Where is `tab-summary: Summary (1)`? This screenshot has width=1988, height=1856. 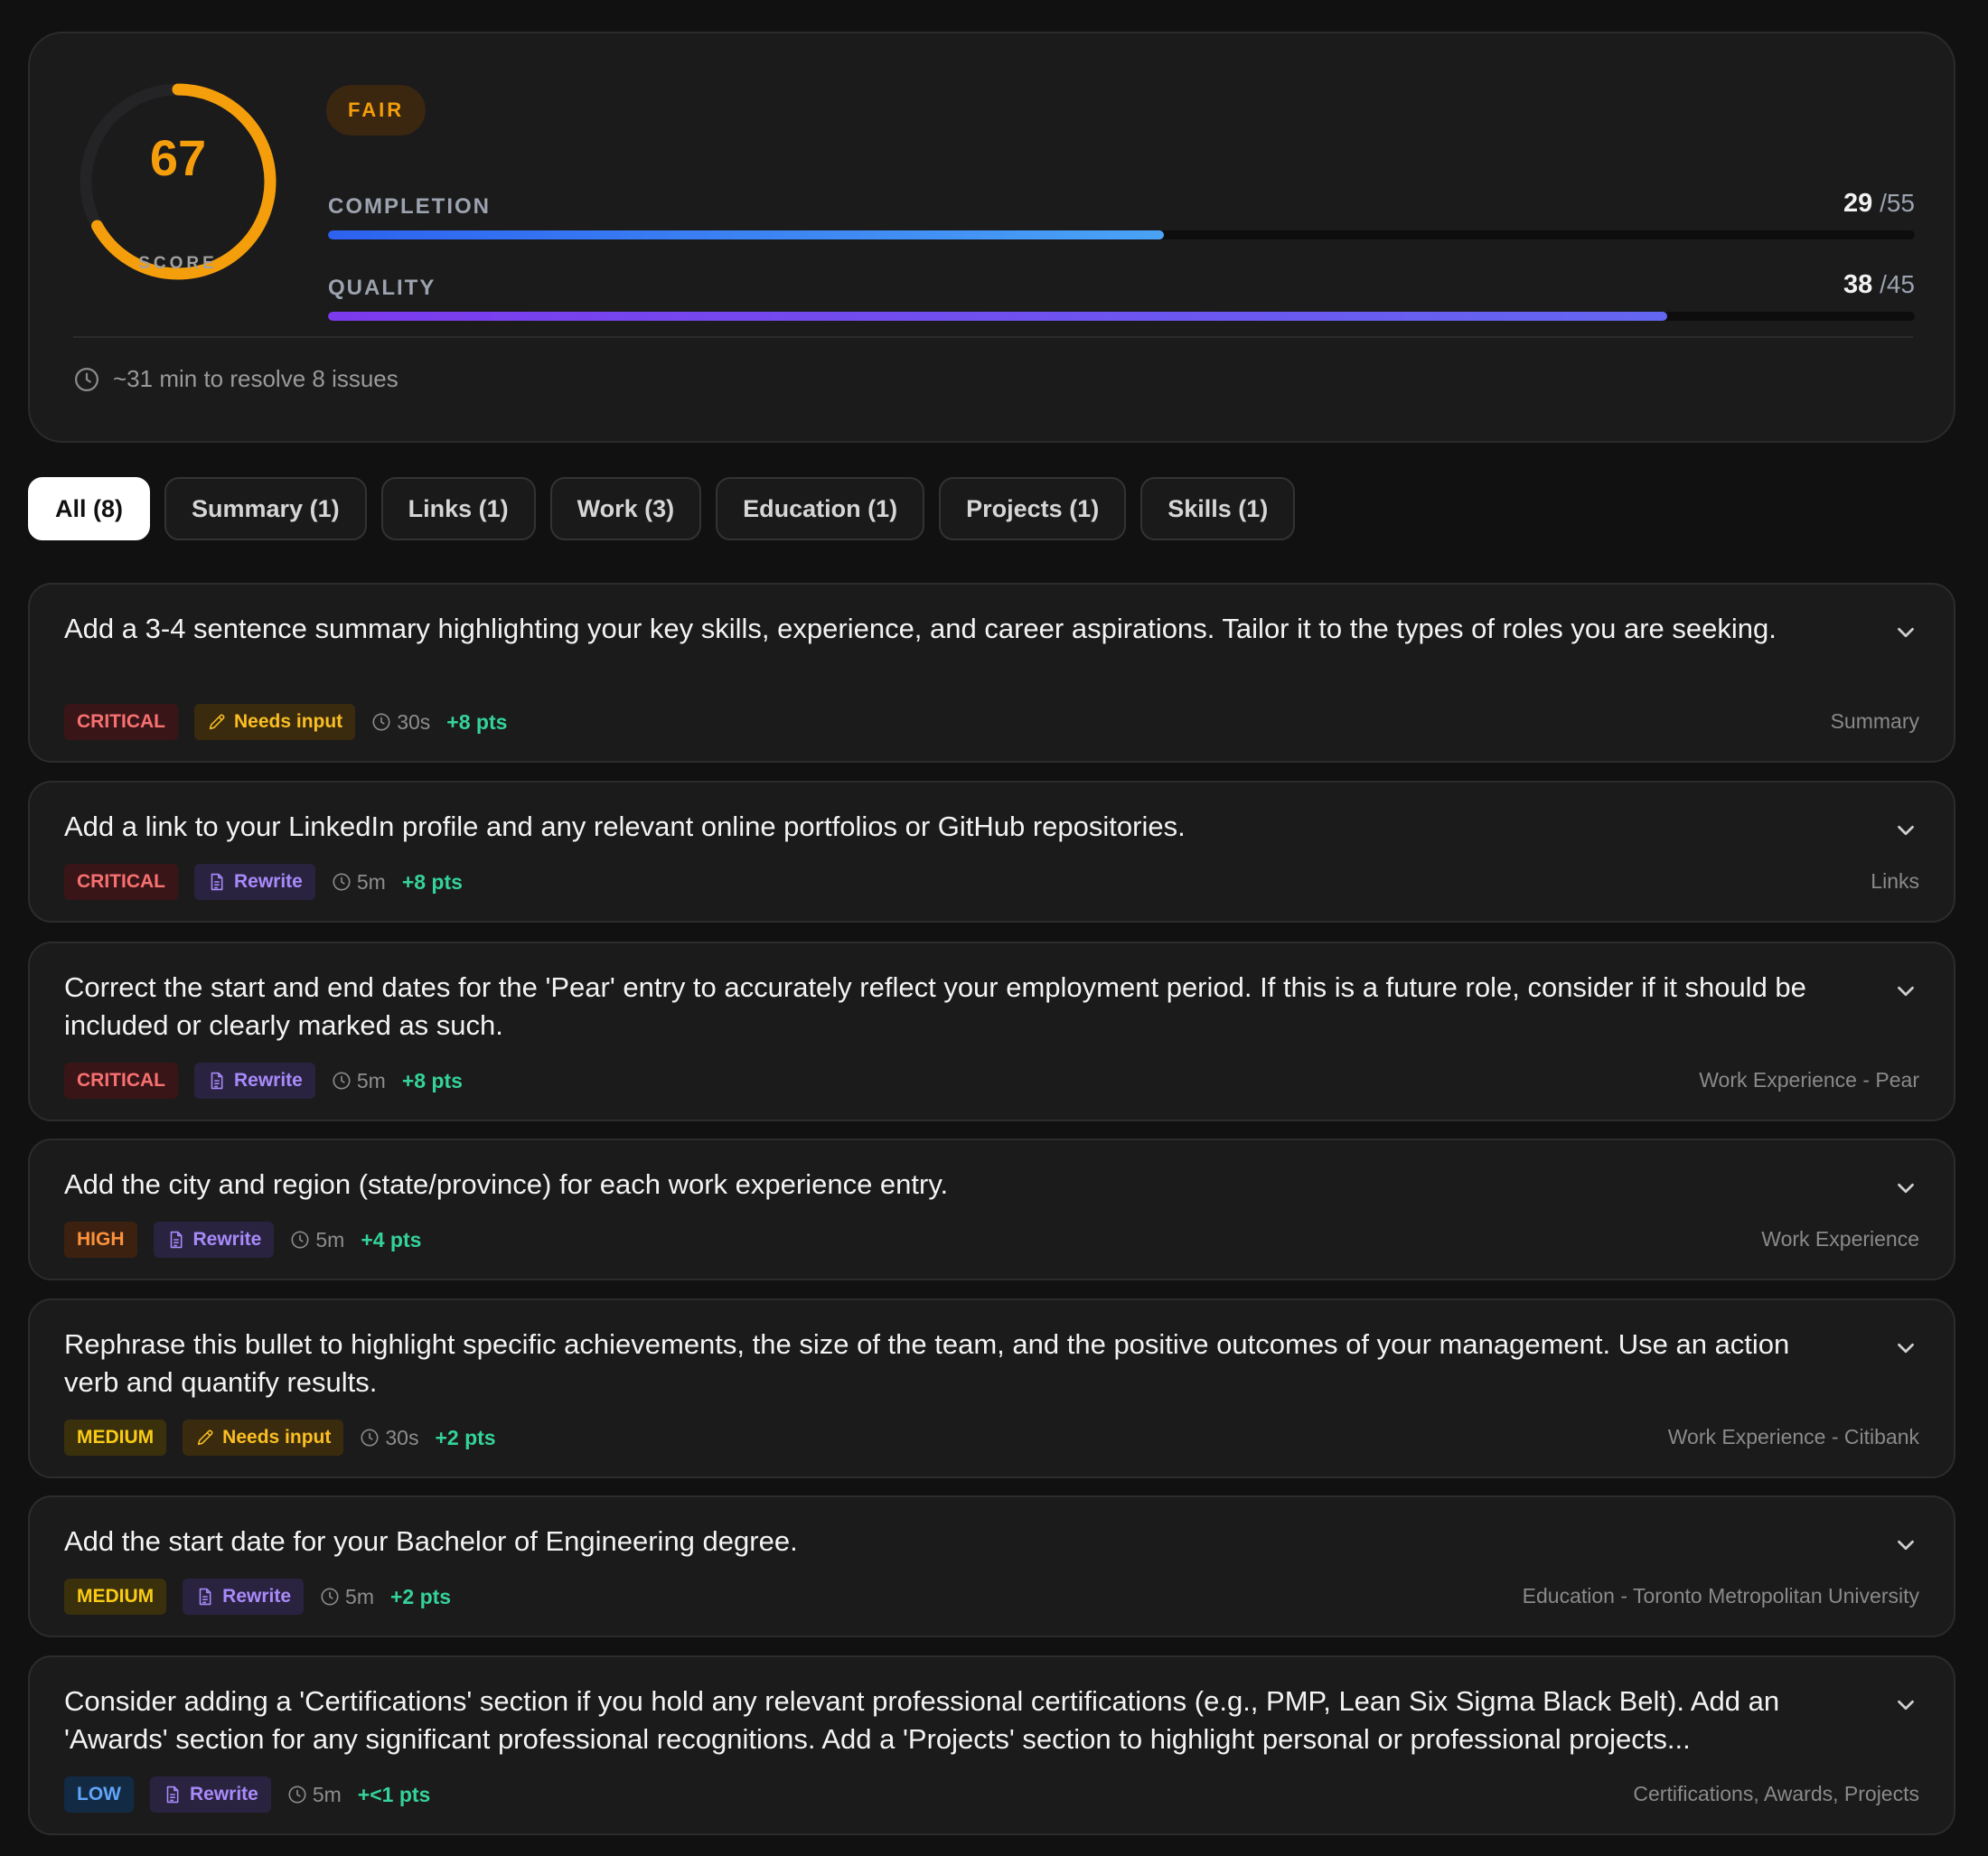
tab-summary: Summary (1) is located at coordinates (265, 508).